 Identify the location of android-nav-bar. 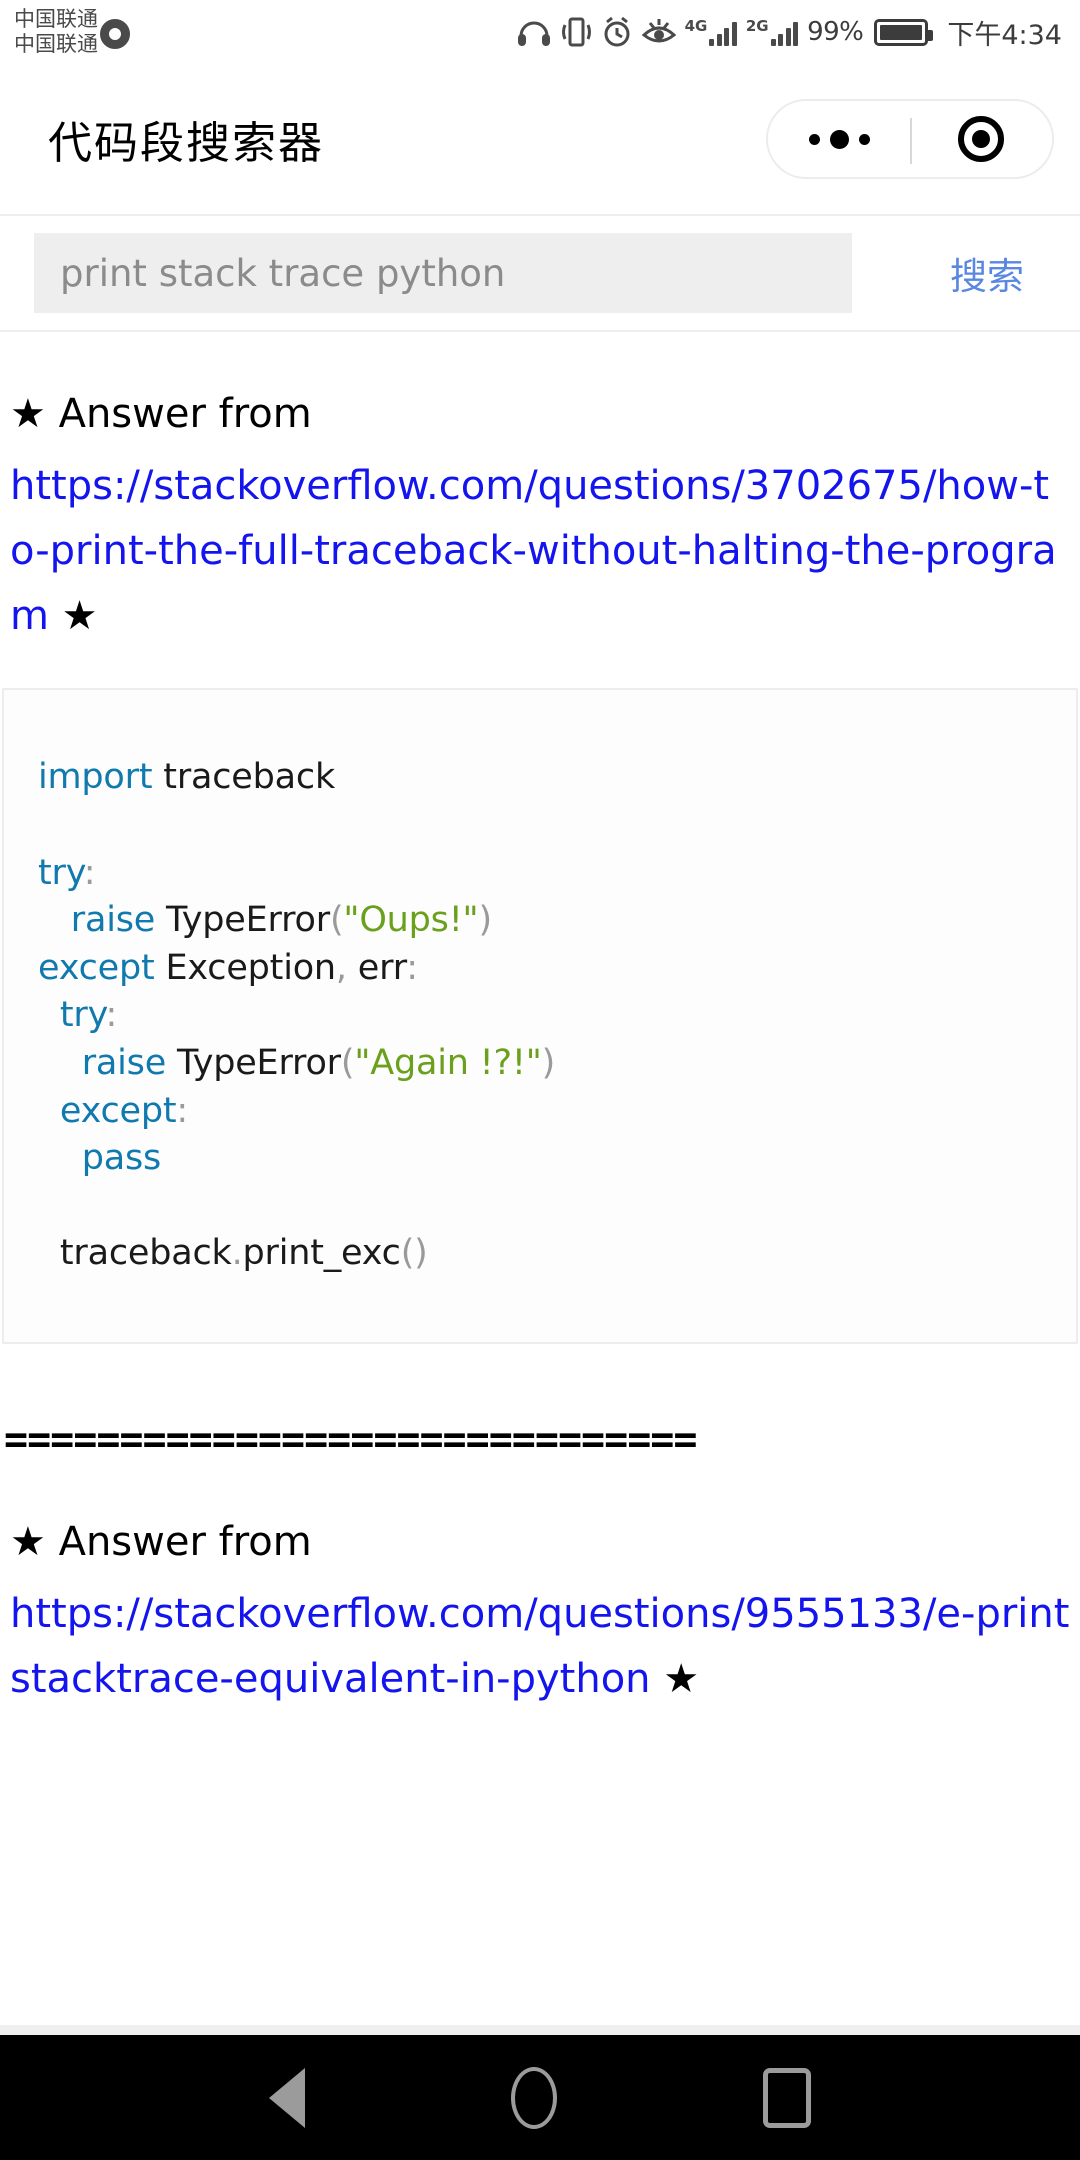
(540, 2097).